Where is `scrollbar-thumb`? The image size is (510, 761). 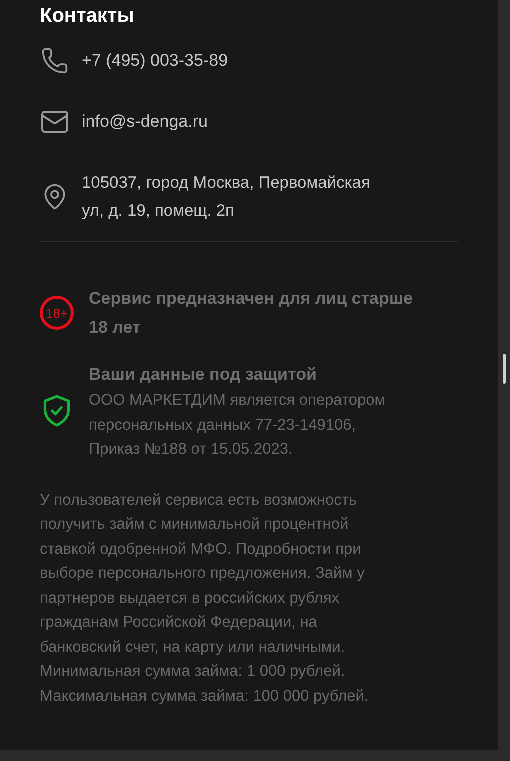
scrollbar-thumb is located at coordinates (504, 369).